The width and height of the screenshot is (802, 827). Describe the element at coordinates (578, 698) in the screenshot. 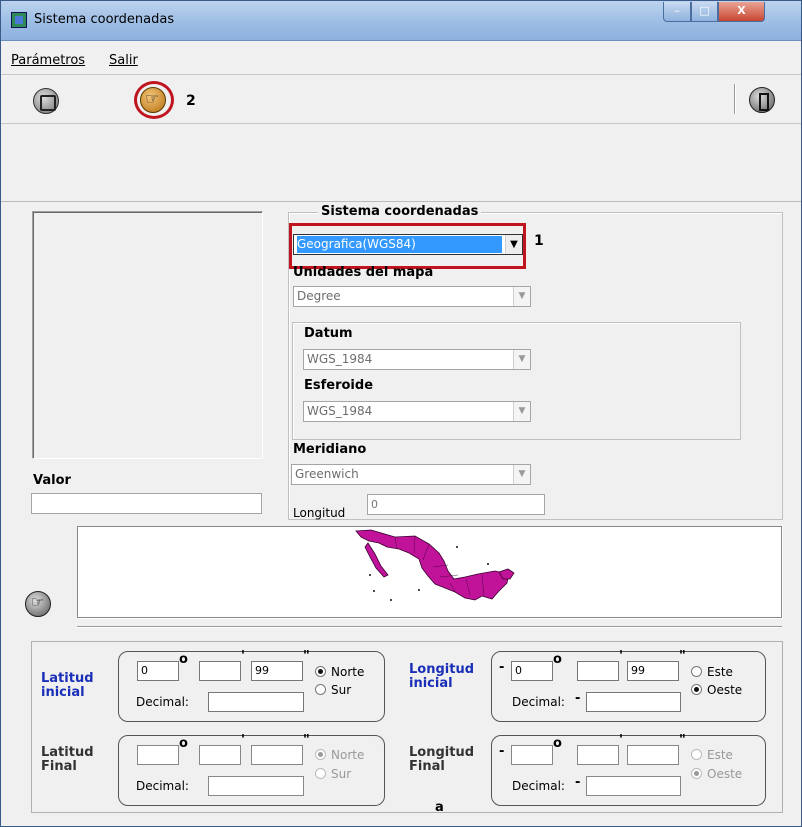

I see `lon-ini-decimal-sign: -` at that location.